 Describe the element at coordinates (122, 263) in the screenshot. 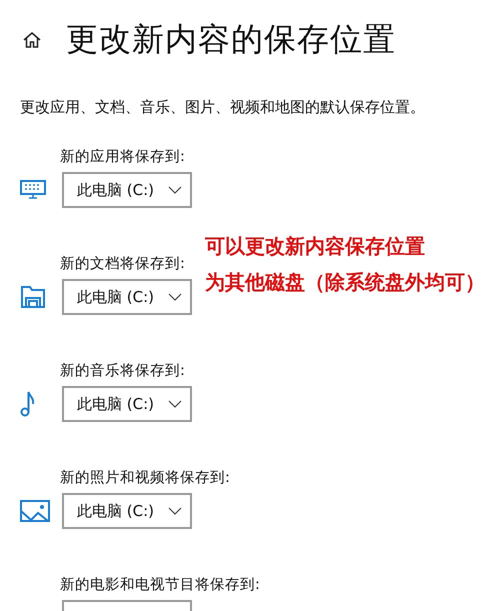

I see `setting-label: 新的文档将保存到:` at that location.